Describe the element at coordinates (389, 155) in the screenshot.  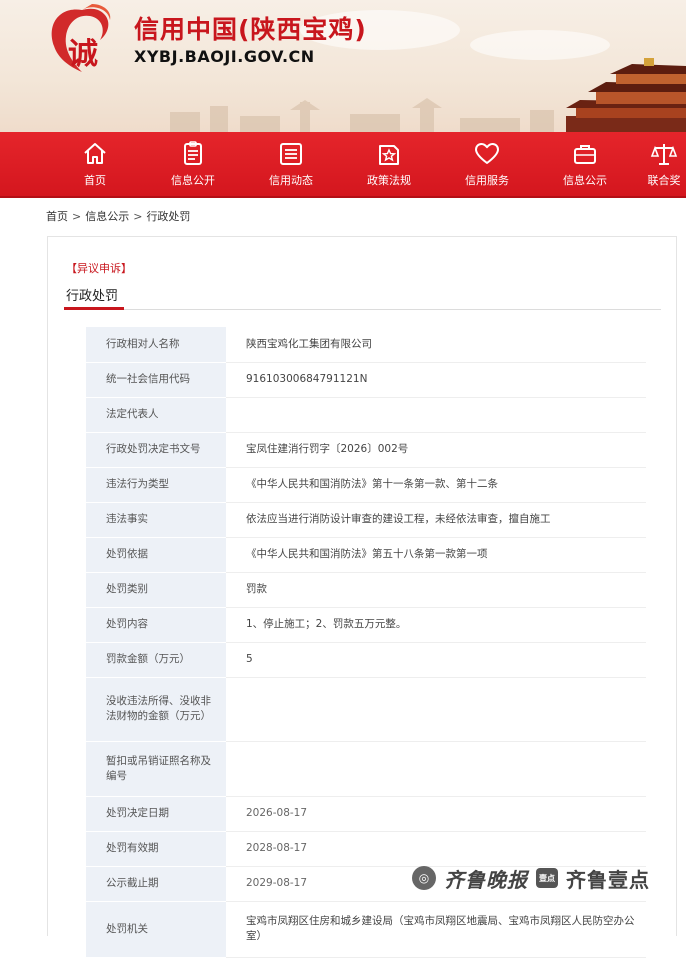
I see `policy-star-icon` at that location.